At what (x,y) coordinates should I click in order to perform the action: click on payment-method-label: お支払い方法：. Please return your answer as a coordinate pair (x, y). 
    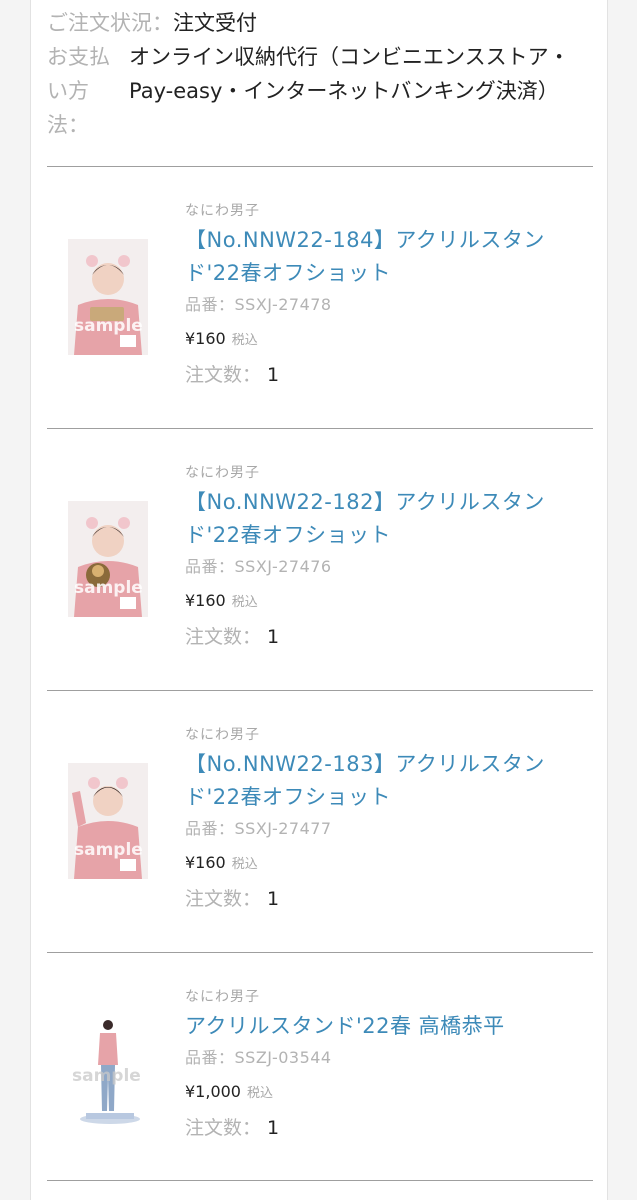
    Looking at the image, I should click on (78, 91).